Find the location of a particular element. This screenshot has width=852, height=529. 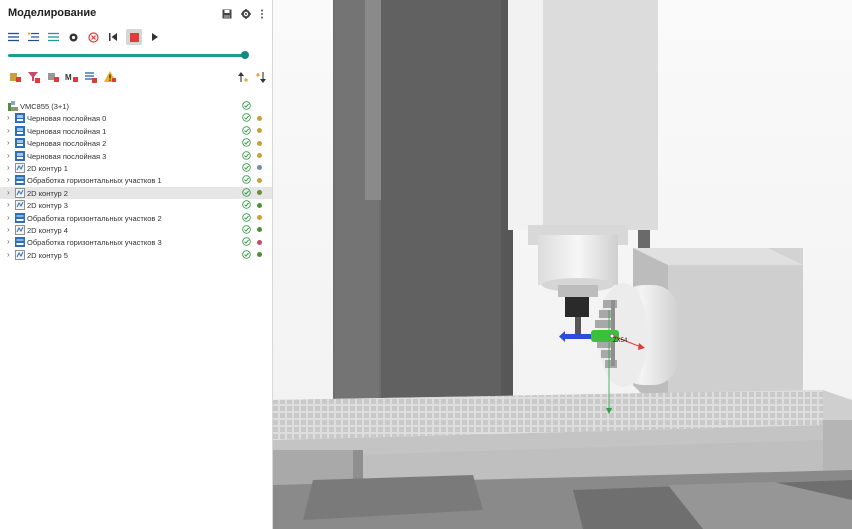

spindle is located at coordinates (578, 260).